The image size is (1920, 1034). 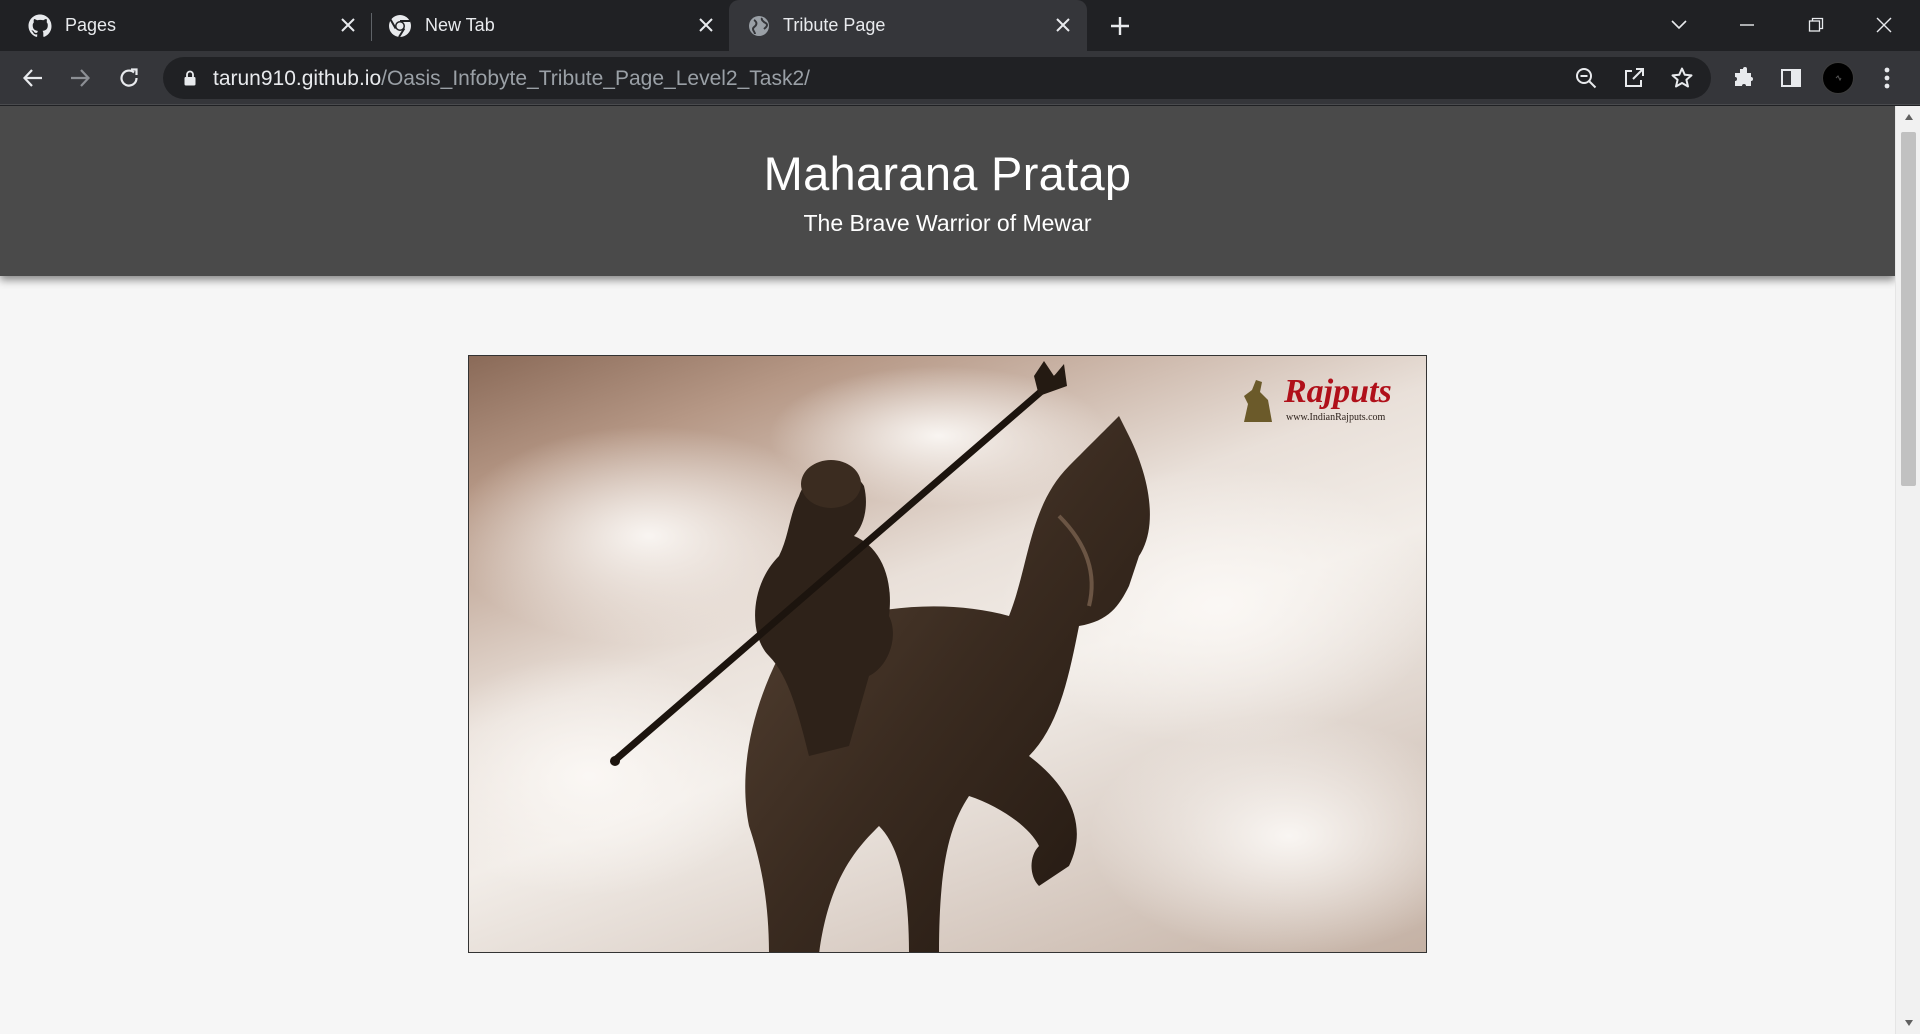 I want to click on zoom-out-icon, so click(x=1586, y=78).